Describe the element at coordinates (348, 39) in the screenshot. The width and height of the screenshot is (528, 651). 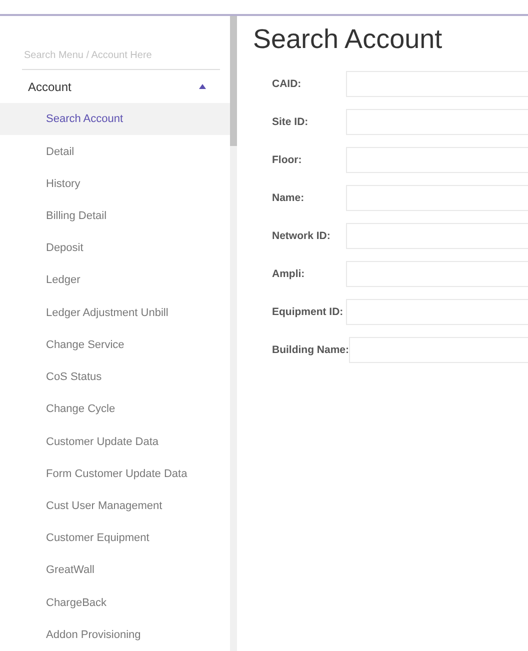
I see `page-title: Search Account` at that location.